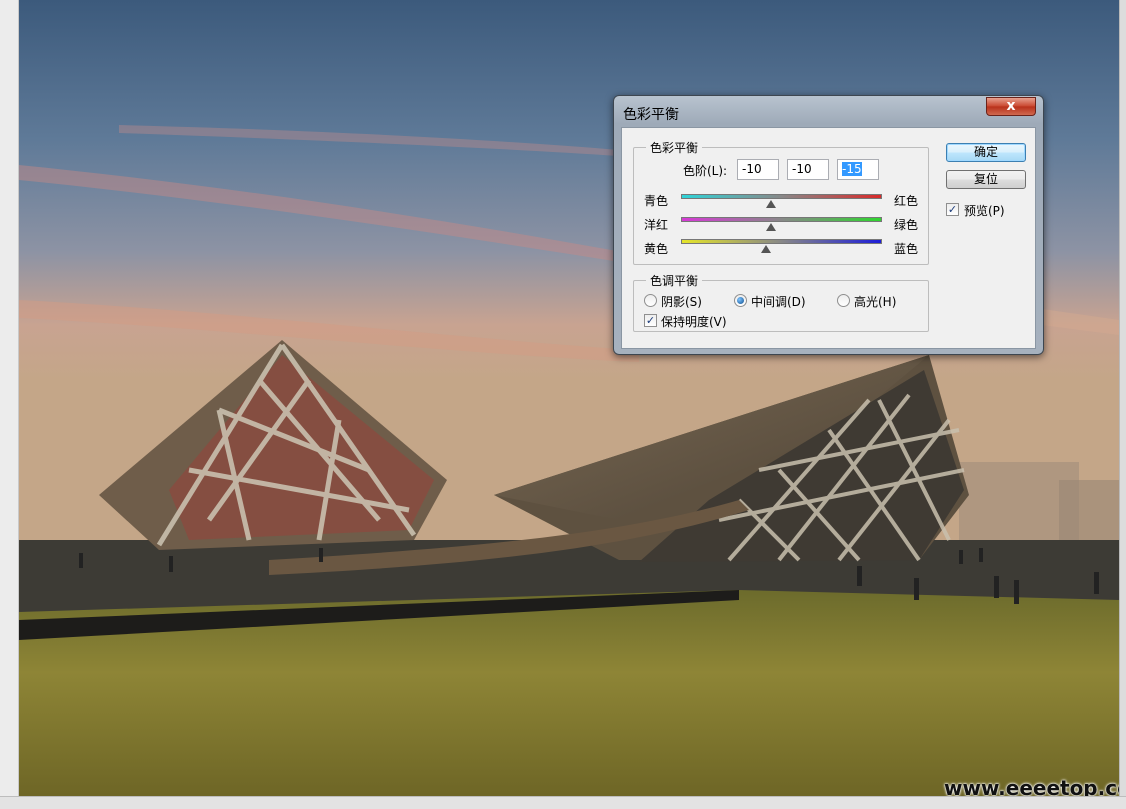 Image resolution: width=1126 pixels, height=809 pixels. Describe the element at coordinates (771, 204) in the screenshot. I see `slider-thumb-cyan-red` at that location.